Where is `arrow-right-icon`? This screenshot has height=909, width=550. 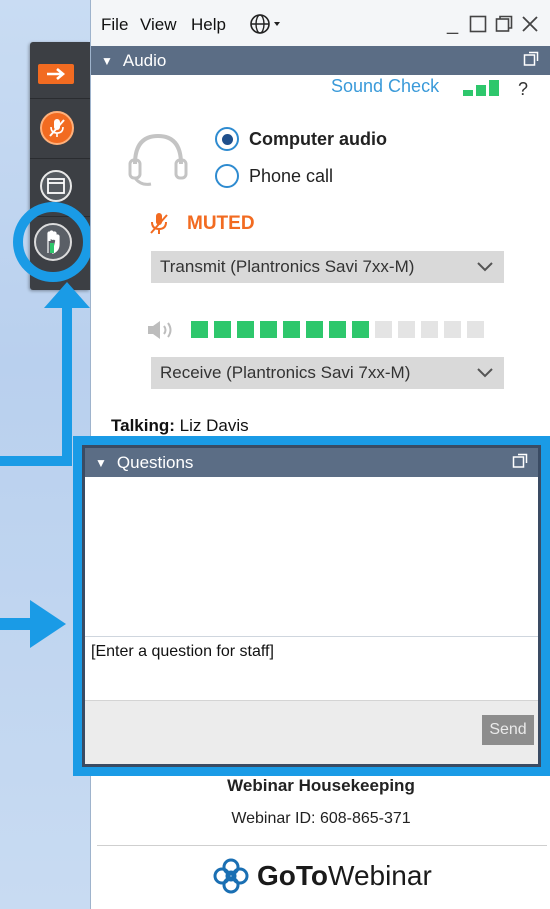 arrow-right-icon is located at coordinates (56, 74).